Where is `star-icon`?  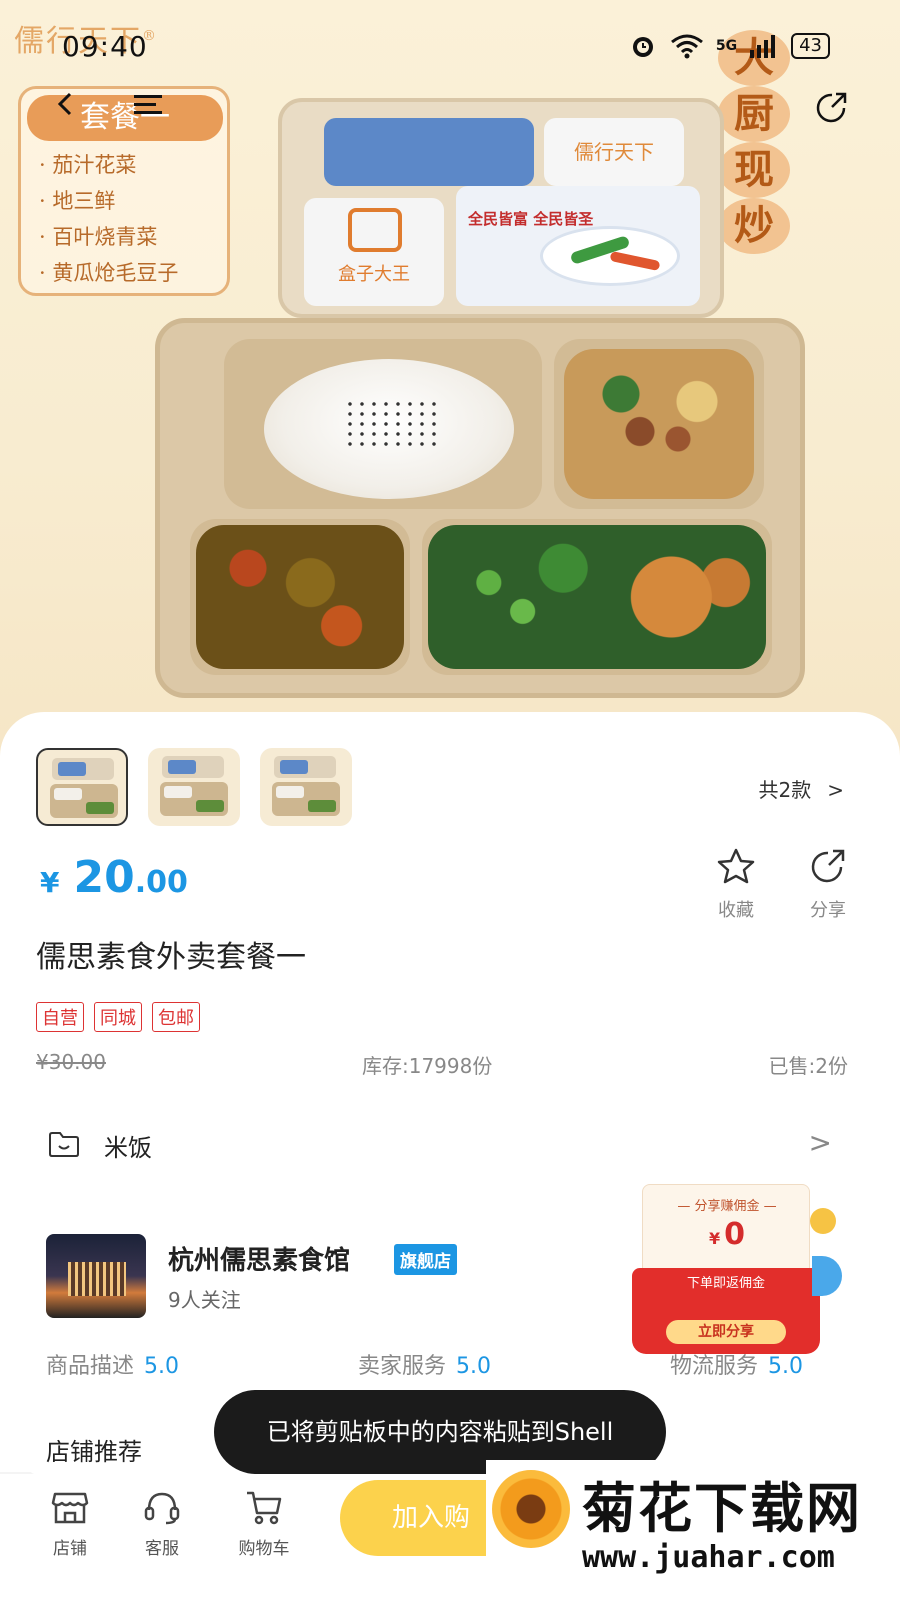 star-icon is located at coordinates (736, 866).